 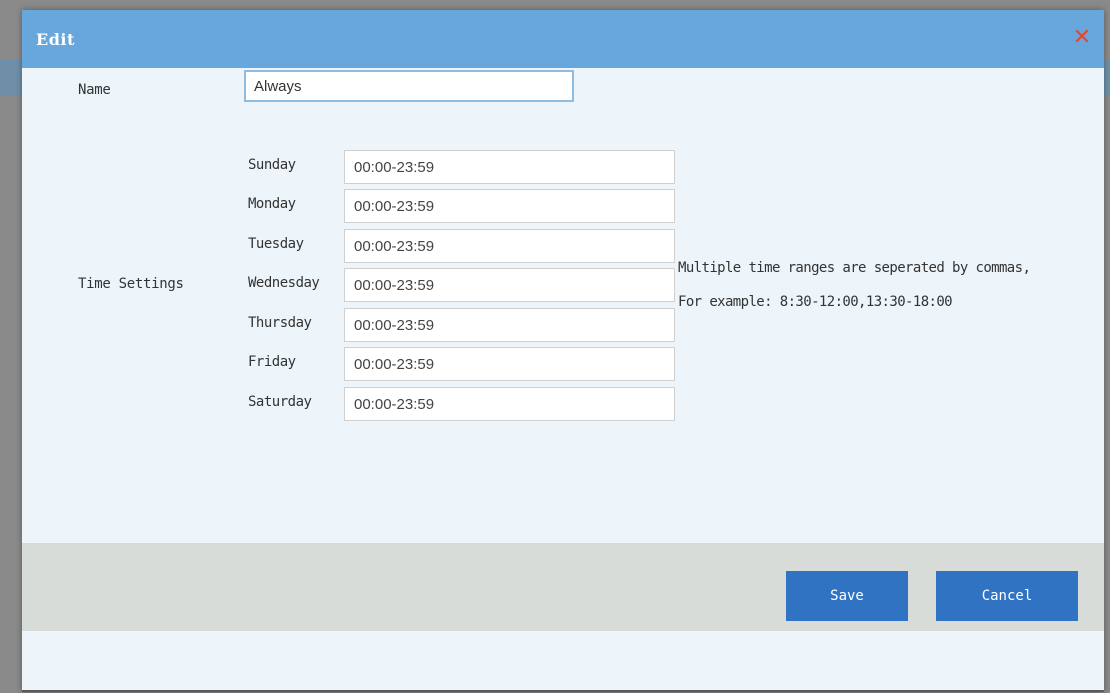 What do you see at coordinates (509, 325) in the screenshot?
I see `time-input-thursday` at bounding box center [509, 325].